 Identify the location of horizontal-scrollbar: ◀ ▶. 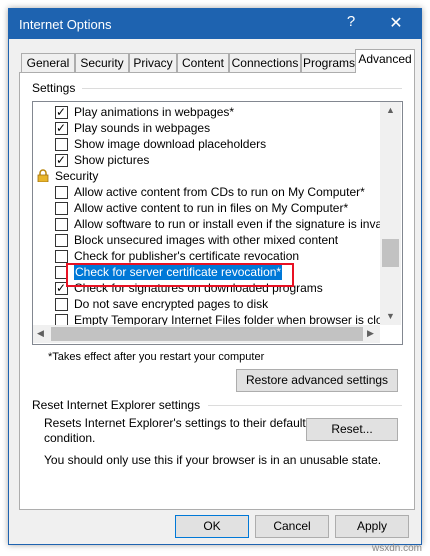
(206, 334).